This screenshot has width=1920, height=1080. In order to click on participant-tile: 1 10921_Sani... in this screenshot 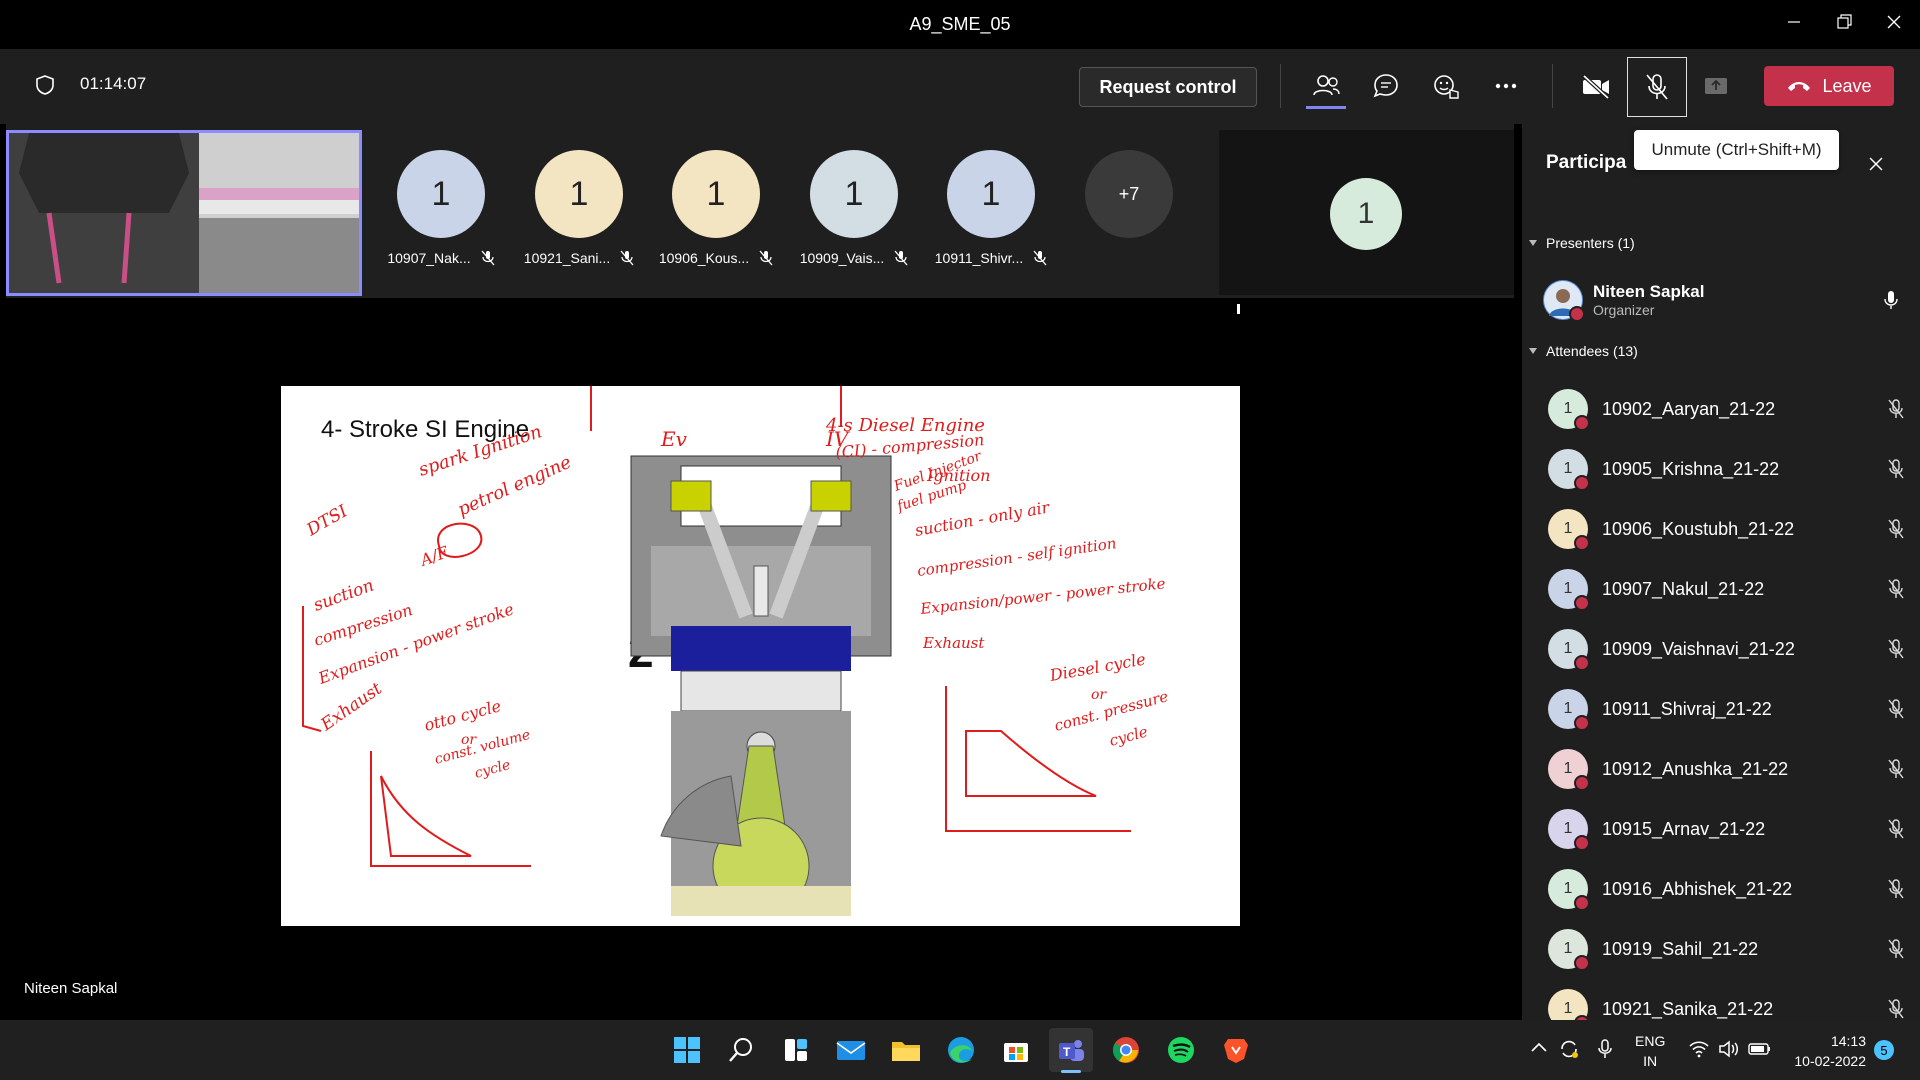, I will do `click(579, 208)`.